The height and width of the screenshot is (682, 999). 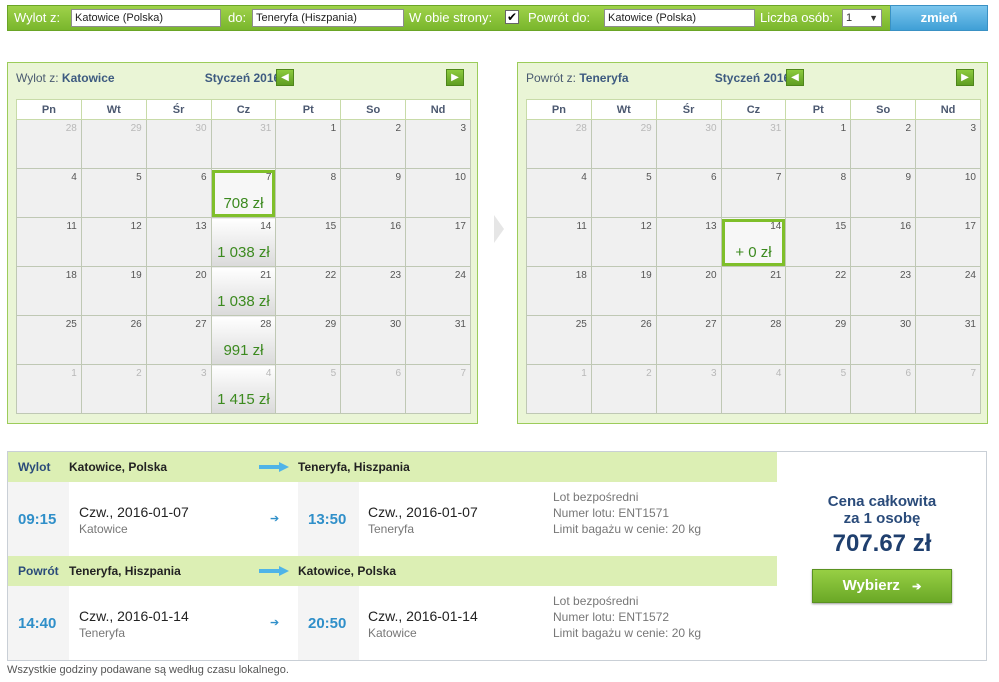 I want to click on day-number: 12, so click(x=136, y=226).